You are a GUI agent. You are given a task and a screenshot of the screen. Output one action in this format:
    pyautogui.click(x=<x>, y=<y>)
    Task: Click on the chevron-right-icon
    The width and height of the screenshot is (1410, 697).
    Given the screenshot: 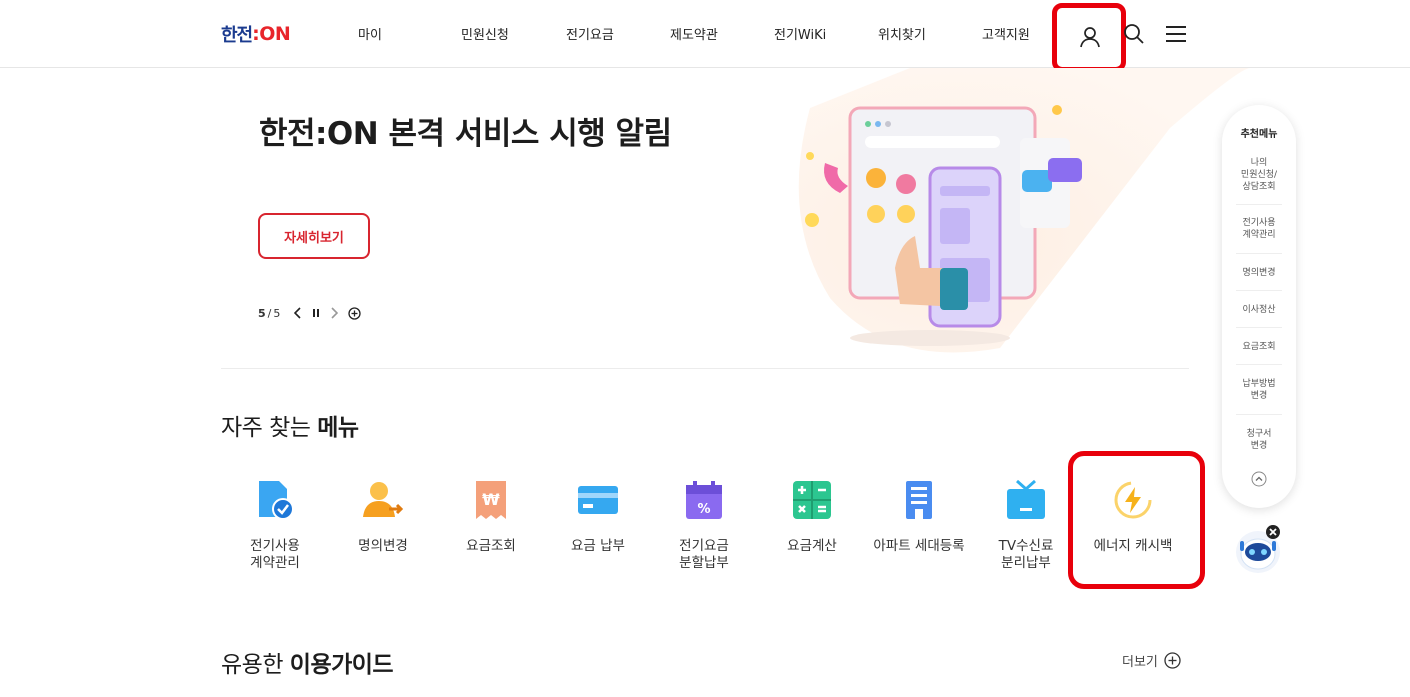 What is the action you would take?
    pyautogui.click(x=335, y=313)
    